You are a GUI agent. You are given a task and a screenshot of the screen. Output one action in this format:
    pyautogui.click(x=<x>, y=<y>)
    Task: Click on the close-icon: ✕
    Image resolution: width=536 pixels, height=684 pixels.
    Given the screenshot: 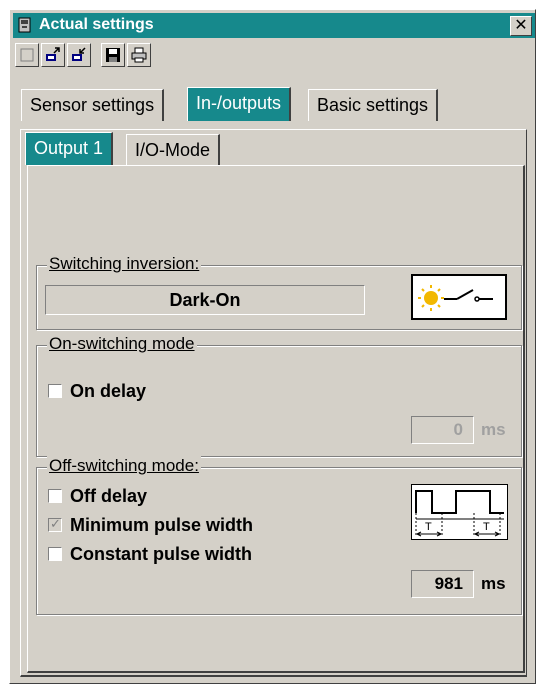 What is the action you would take?
    pyautogui.click(x=521, y=25)
    